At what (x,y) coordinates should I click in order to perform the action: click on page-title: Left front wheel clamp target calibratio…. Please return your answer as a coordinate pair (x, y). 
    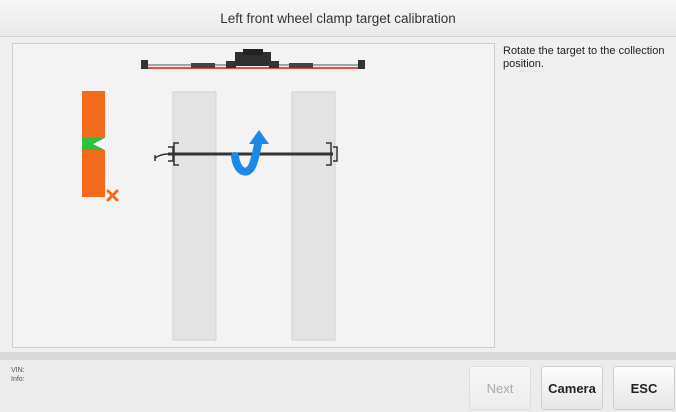
    Looking at the image, I should click on (338, 18).